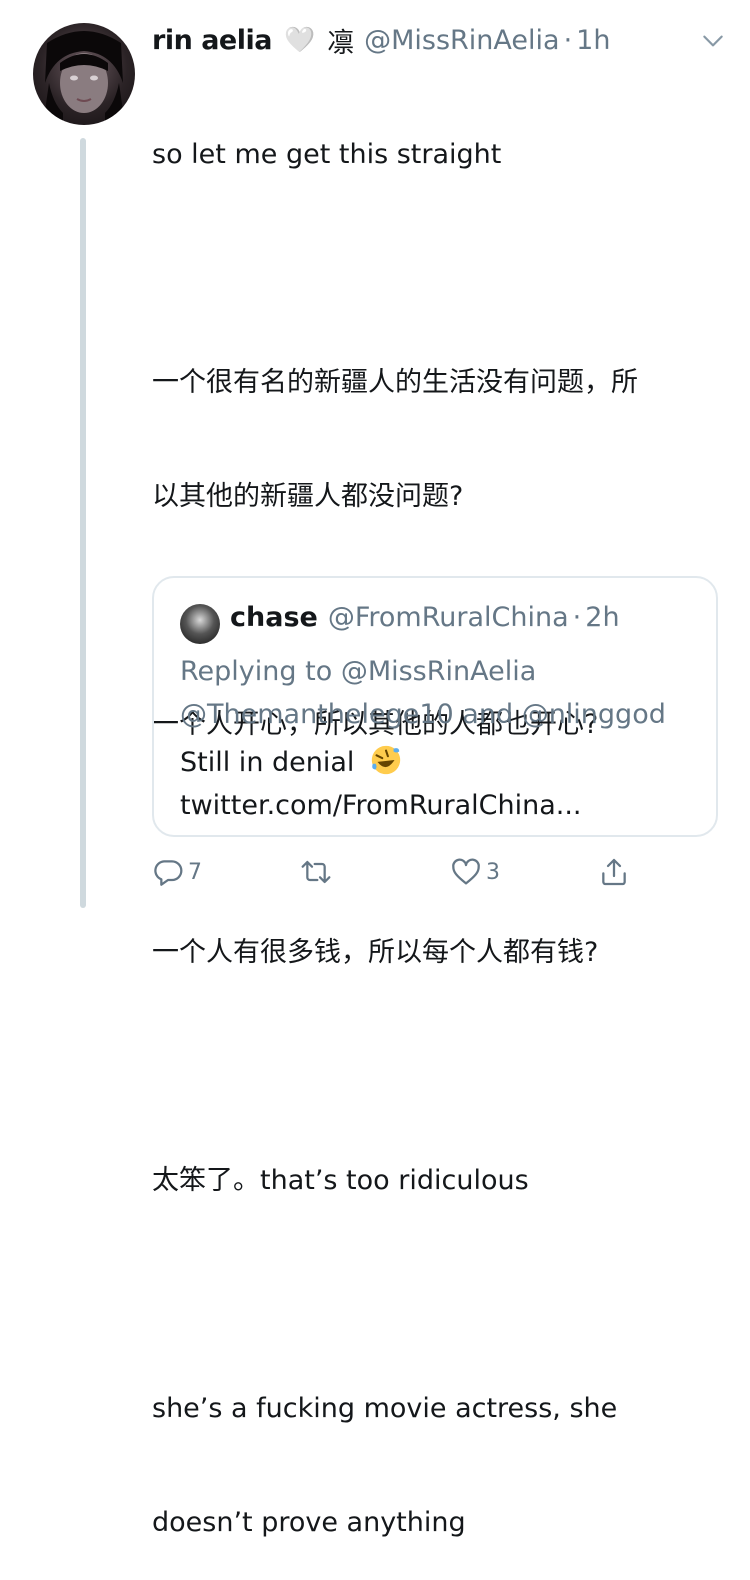 The image size is (750, 1580). Describe the element at coordinates (308, 496) in the screenshot. I see `tweet-line: 以其他的新疆人都没问题?` at that location.